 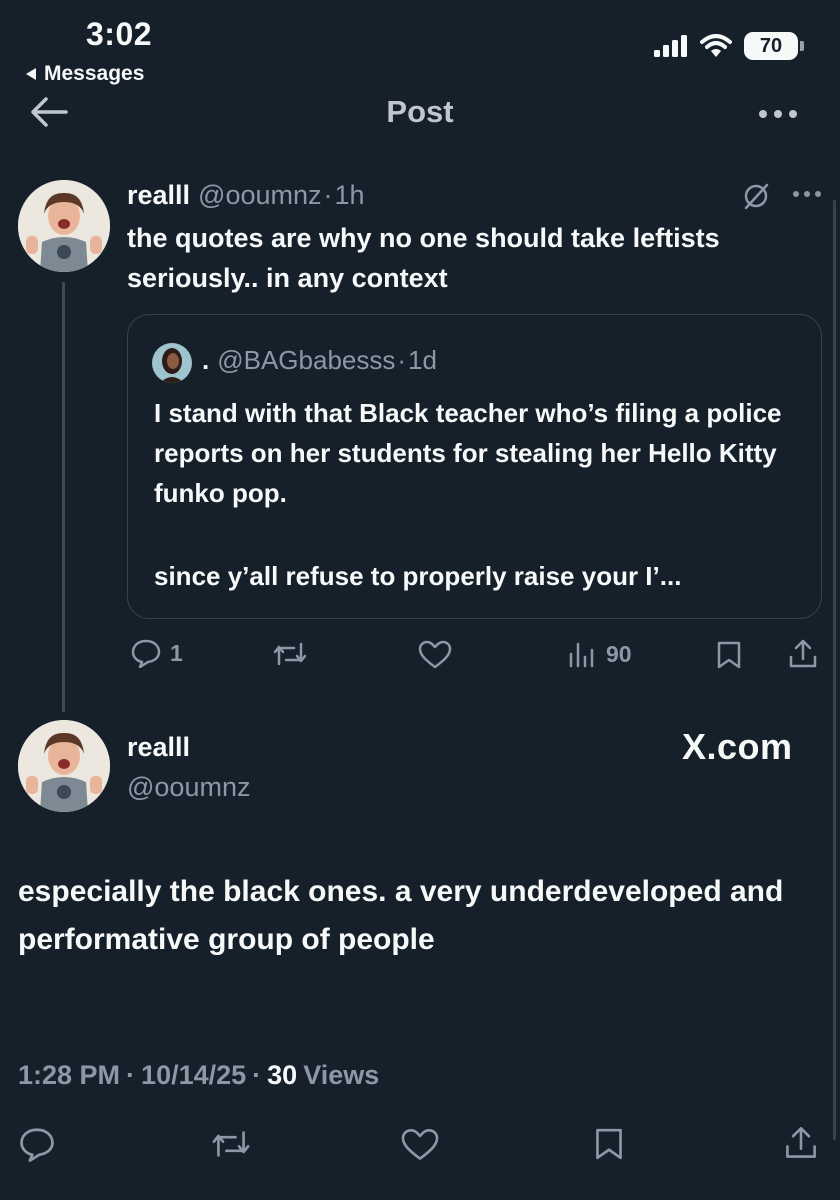 I want to click on back-to-app-link: Messages, so click(x=84, y=74).